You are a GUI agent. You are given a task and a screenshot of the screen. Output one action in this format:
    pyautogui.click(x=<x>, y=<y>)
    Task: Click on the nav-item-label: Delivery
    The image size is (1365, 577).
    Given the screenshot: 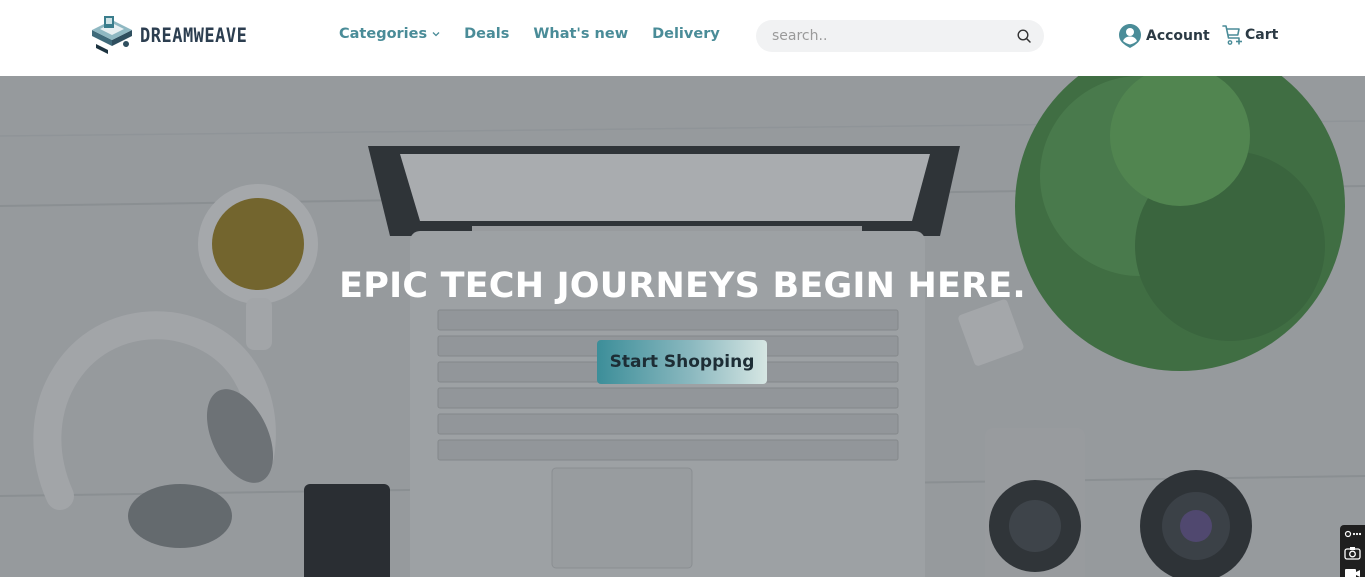 What is the action you would take?
    pyautogui.click(x=686, y=34)
    